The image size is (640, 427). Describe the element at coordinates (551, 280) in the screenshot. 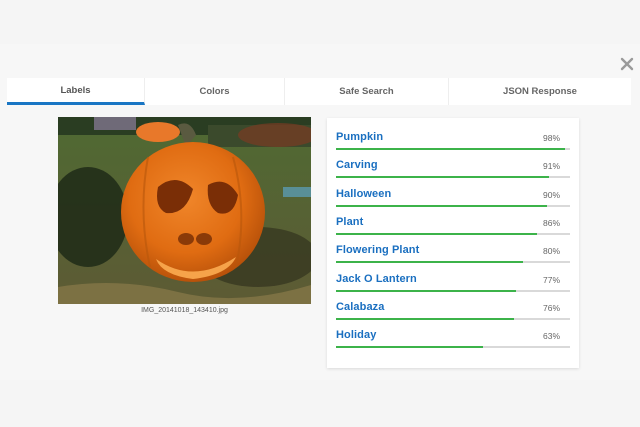

I see `label-score: 77%` at that location.